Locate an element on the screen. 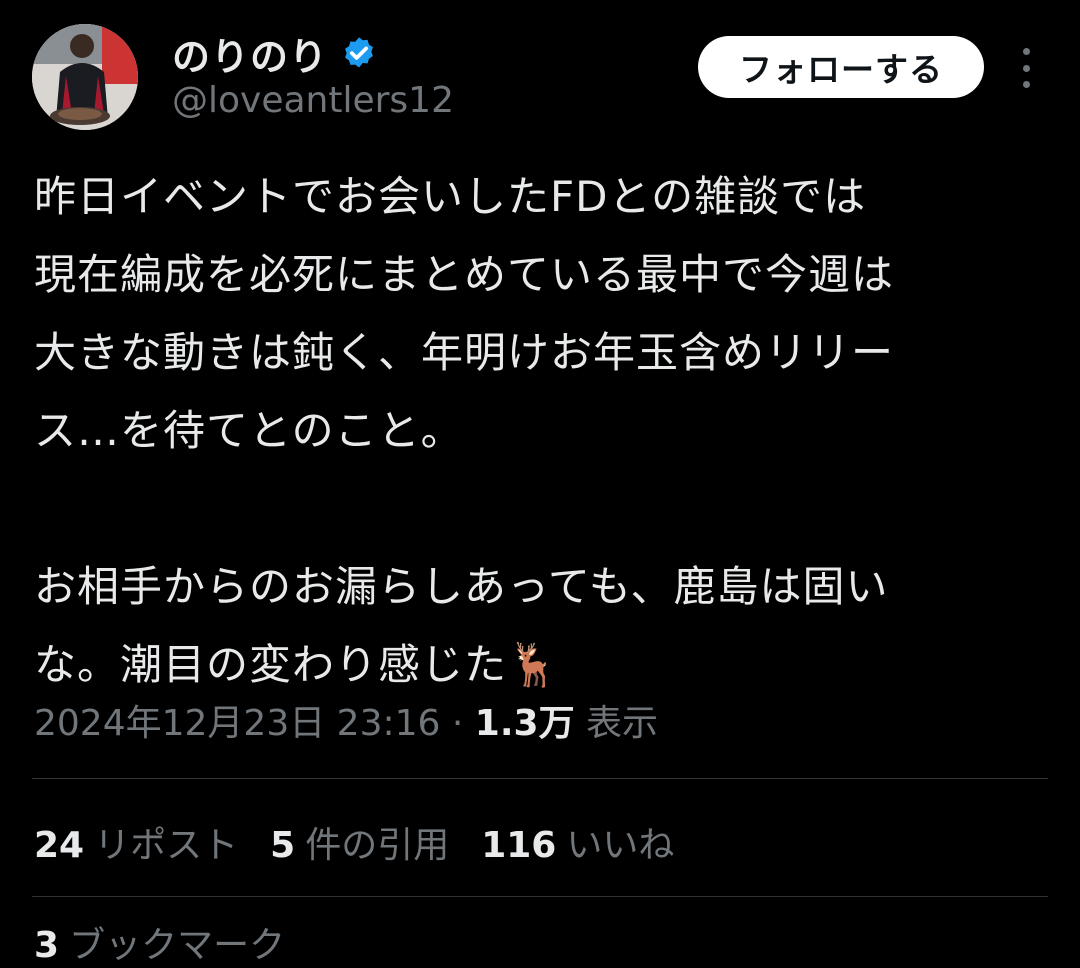  quotes-count: 5 is located at coordinates (283, 845).